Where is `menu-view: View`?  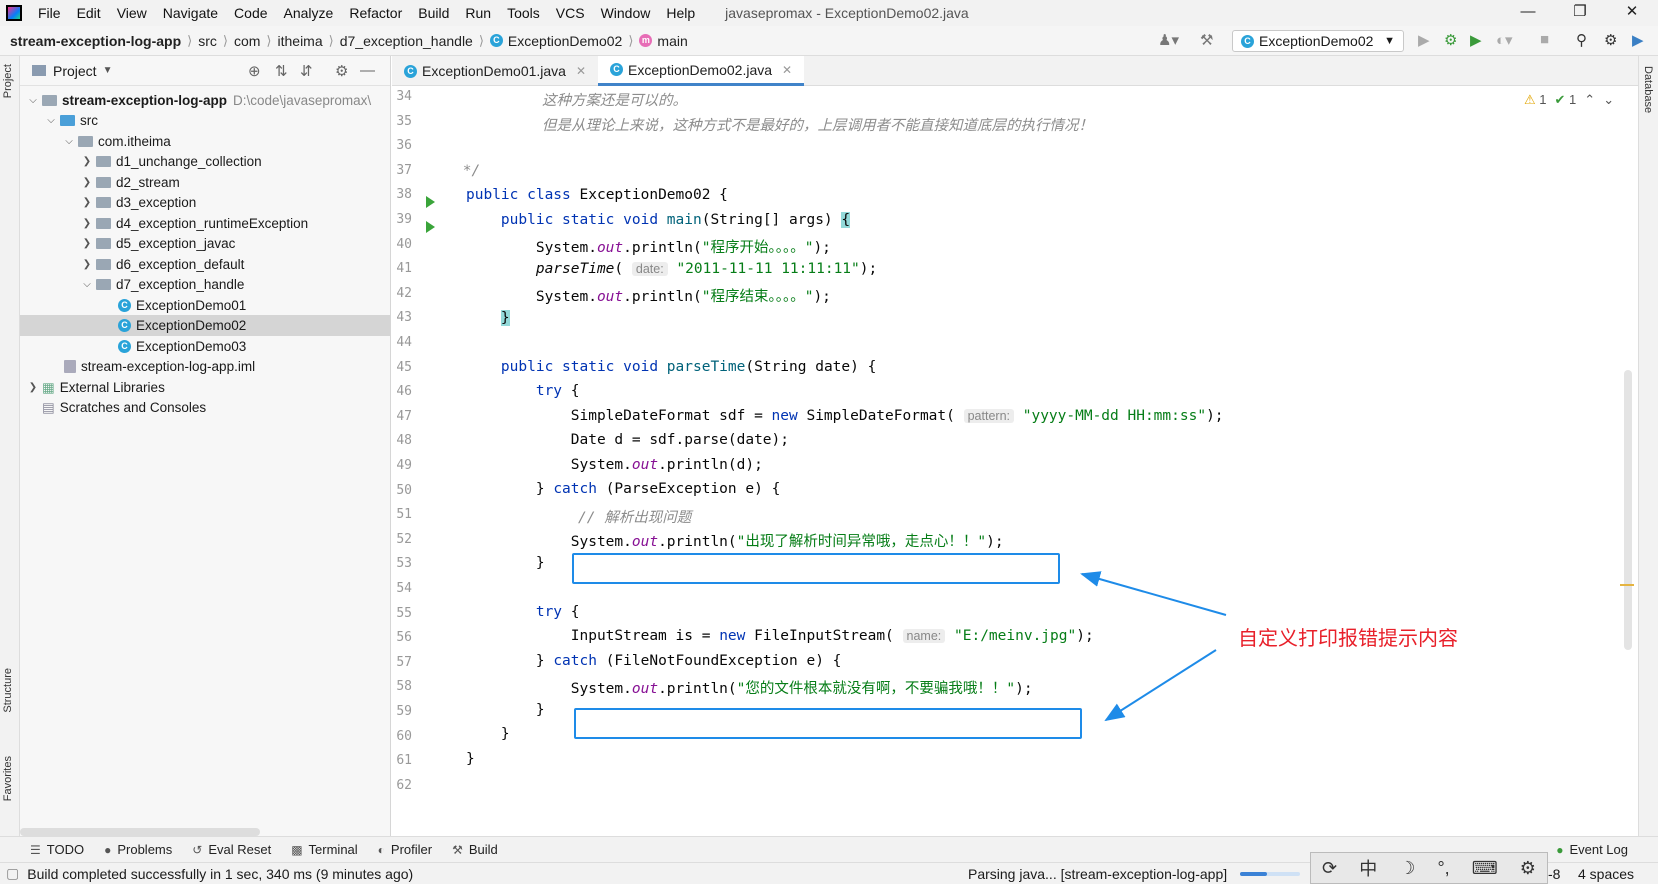 menu-view: View is located at coordinates (132, 13).